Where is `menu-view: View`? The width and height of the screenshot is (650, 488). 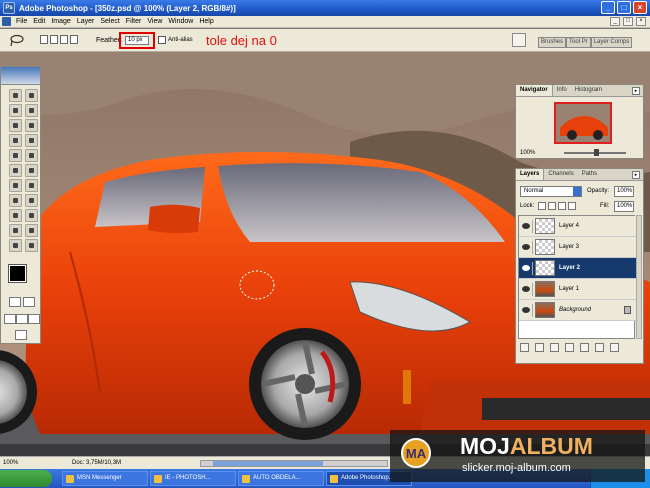 menu-view: View is located at coordinates (154, 21).